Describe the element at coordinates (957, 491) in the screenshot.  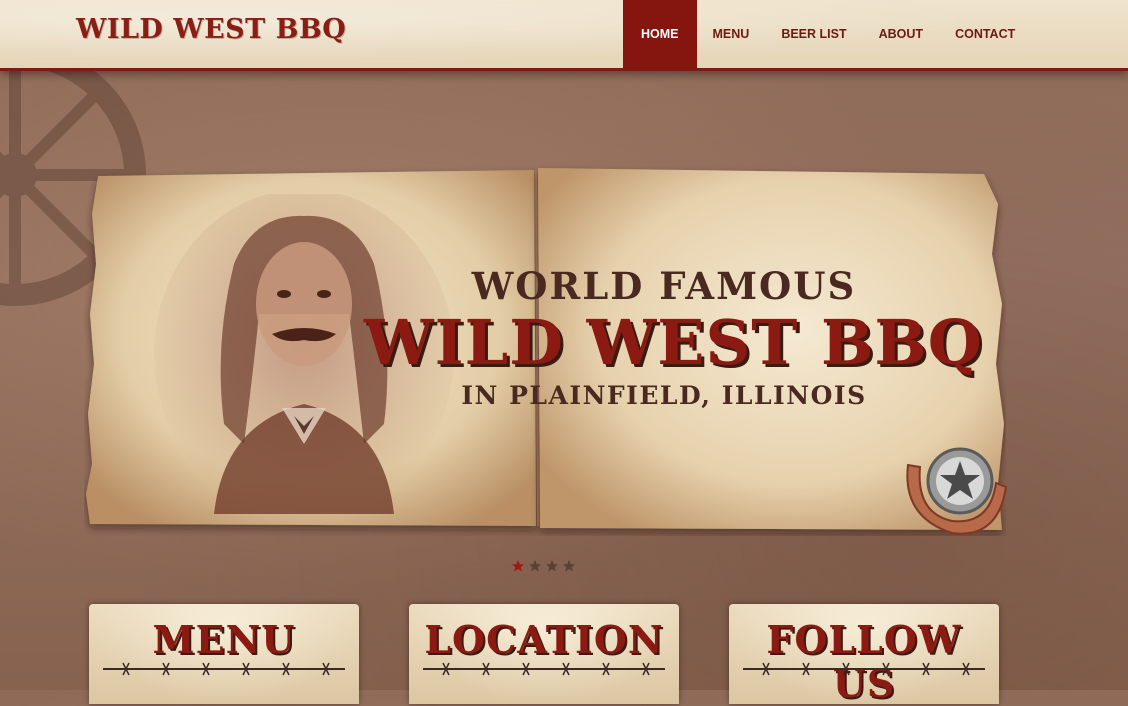
I see `sheriff-badge-icon` at that location.